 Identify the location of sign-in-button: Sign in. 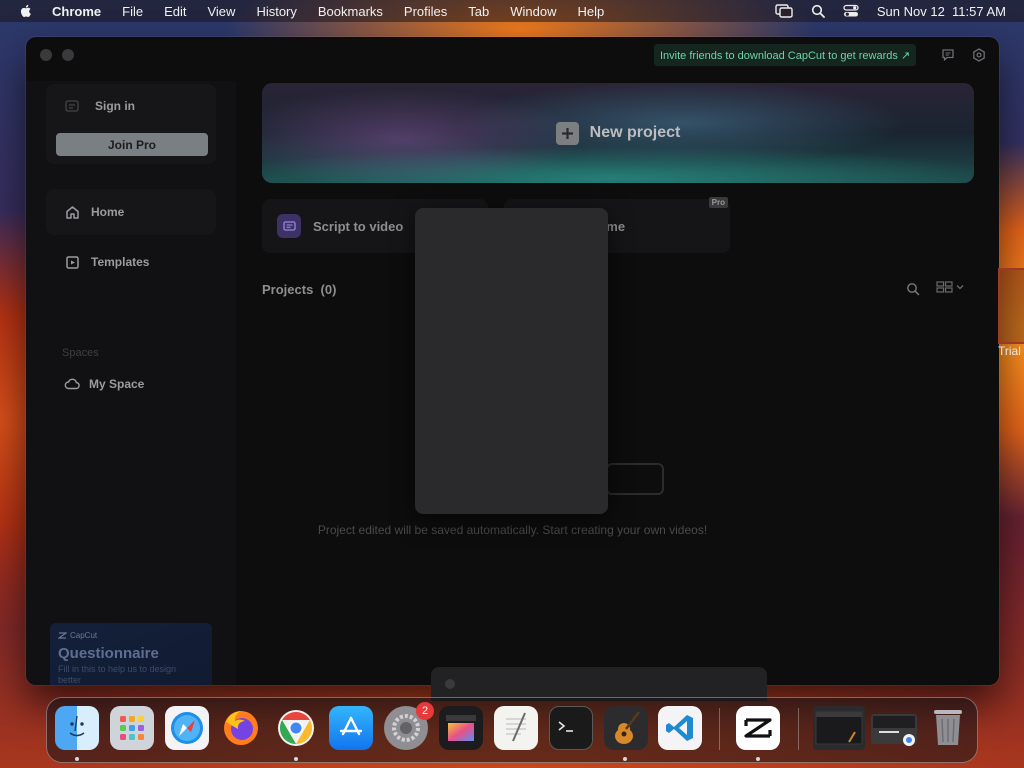
(100, 106).